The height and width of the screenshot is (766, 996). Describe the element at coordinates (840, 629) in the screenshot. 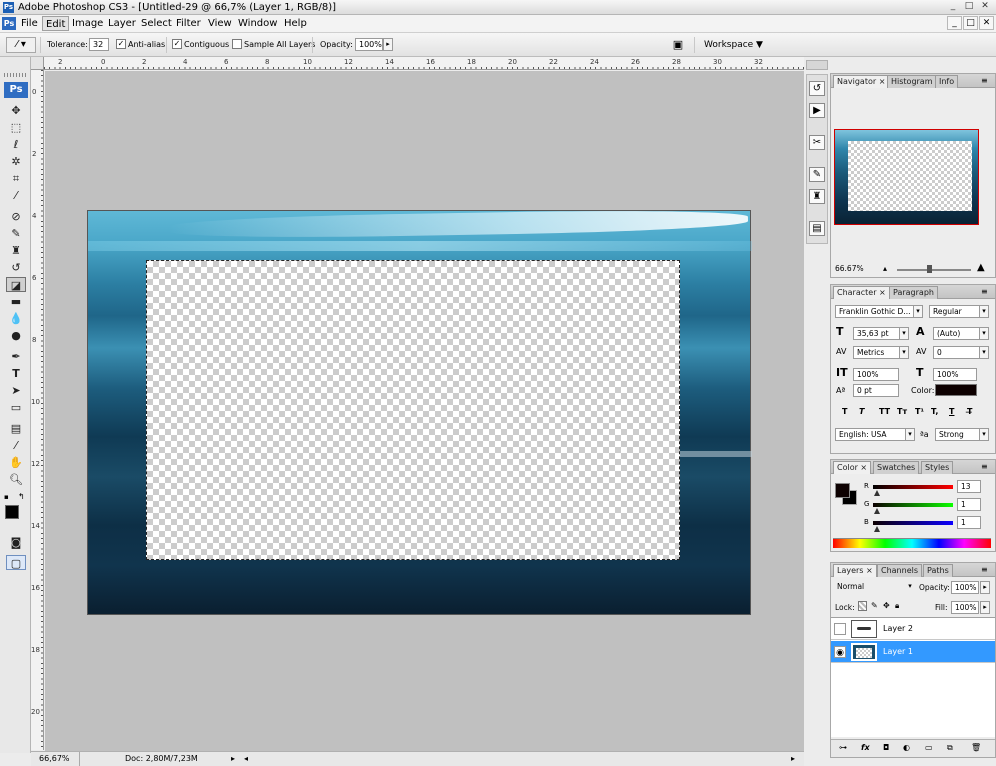

I see `layer-visibility-toggle` at that location.